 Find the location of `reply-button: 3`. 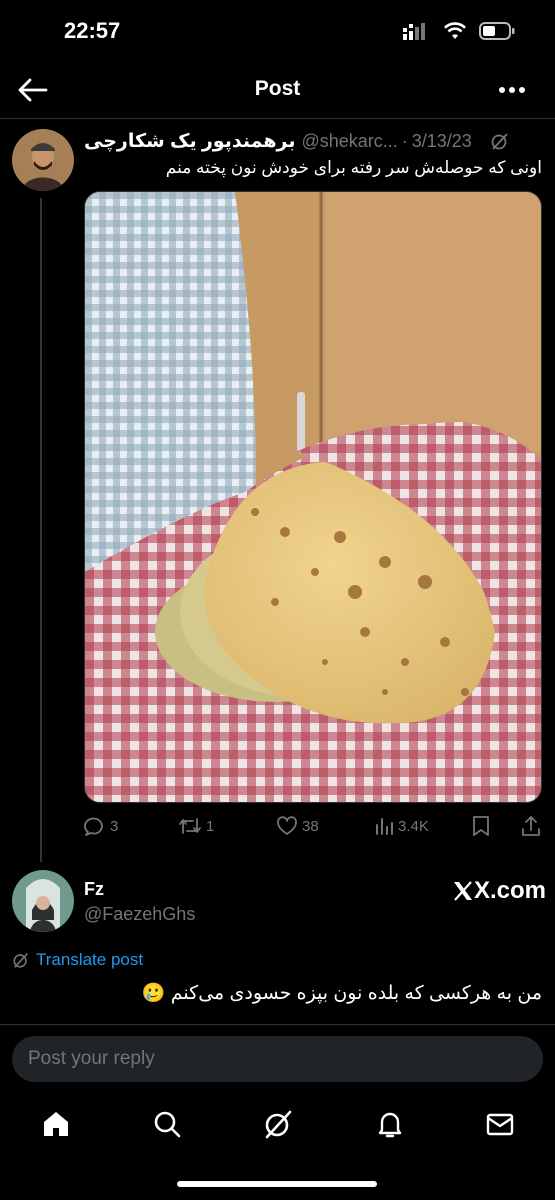

reply-button: 3 is located at coordinates (101, 826).